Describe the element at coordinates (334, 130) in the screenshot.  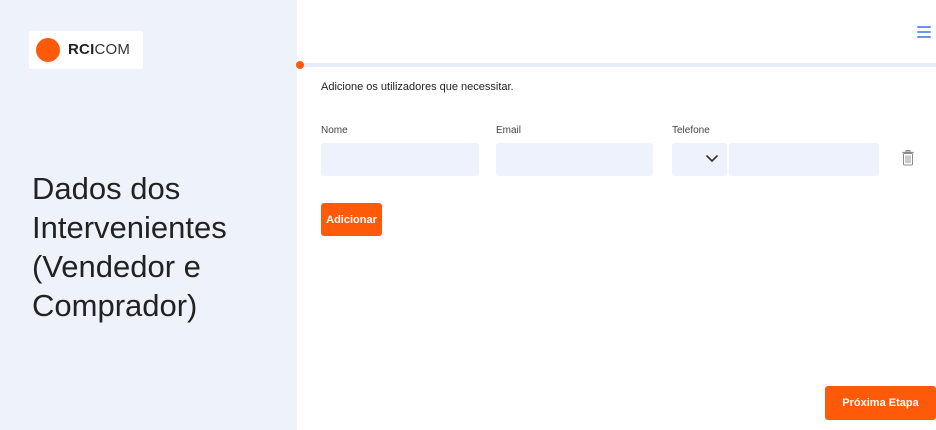
I see `nome-label: Nome` at that location.